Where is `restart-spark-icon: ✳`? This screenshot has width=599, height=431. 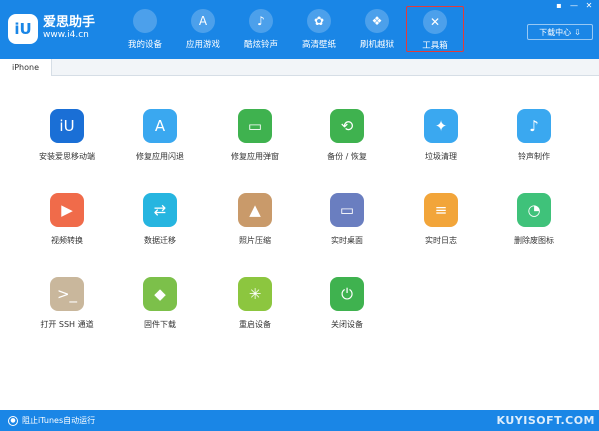
restart-spark-icon: ✳ is located at coordinates (255, 294).